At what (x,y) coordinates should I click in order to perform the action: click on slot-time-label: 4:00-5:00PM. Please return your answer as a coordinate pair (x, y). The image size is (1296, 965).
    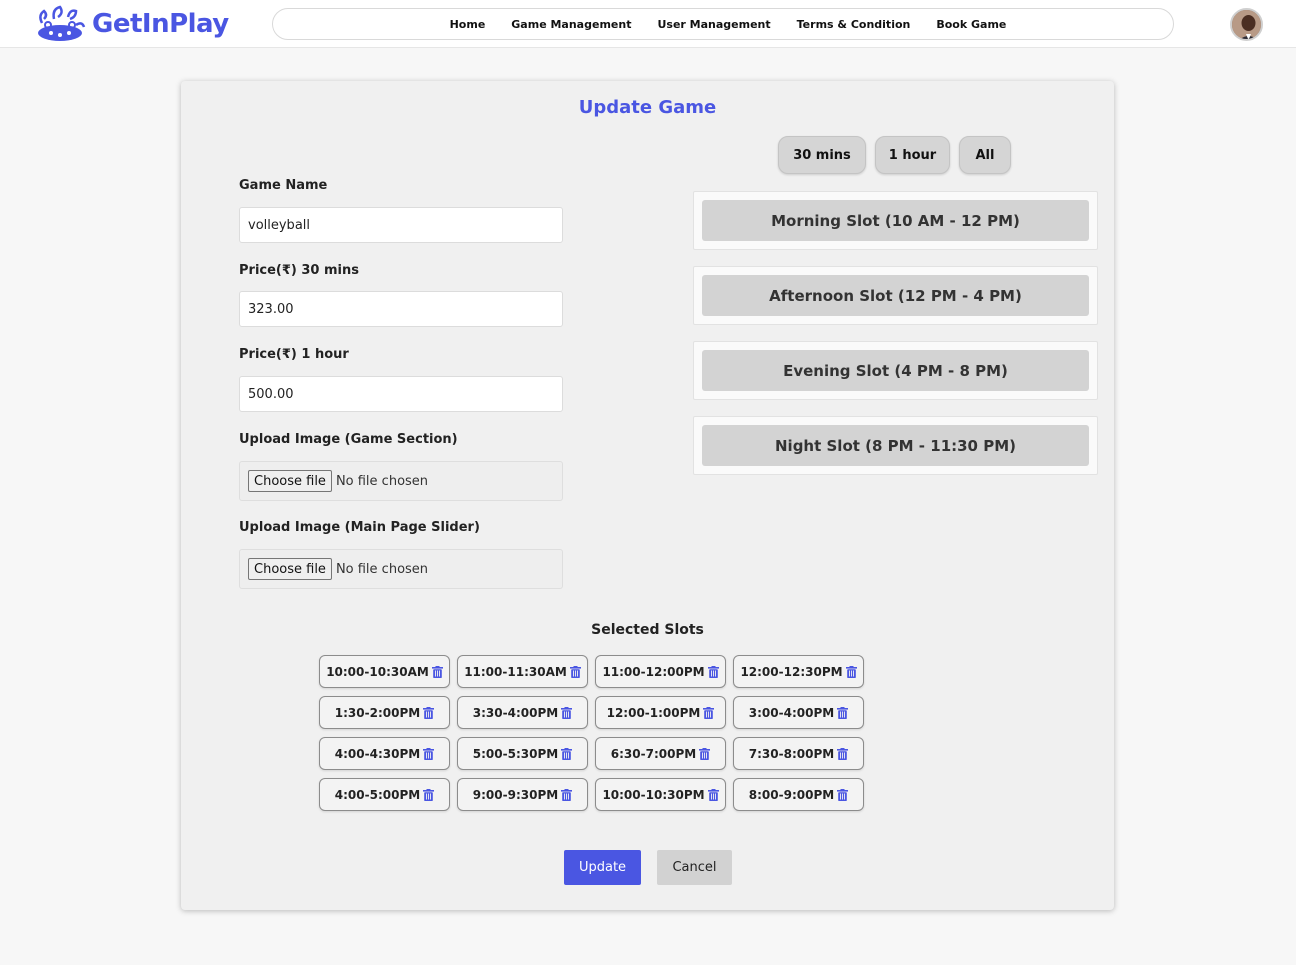
    Looking at the image, I should click on (377, 794).